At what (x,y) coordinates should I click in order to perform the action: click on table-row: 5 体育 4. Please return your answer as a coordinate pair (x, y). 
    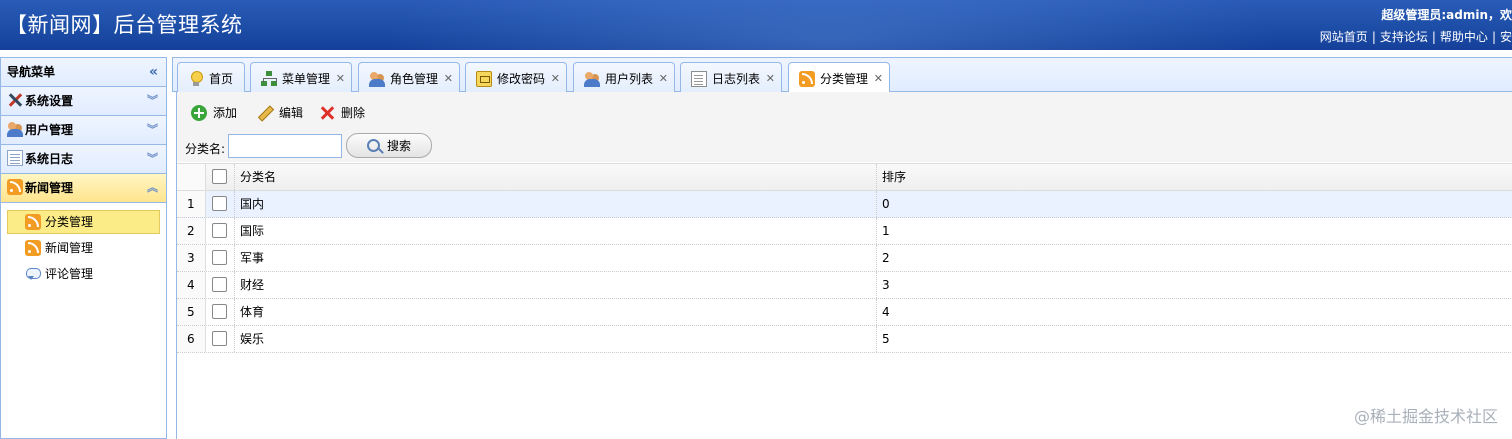
    Looking at the image, I should click on (844, 312).